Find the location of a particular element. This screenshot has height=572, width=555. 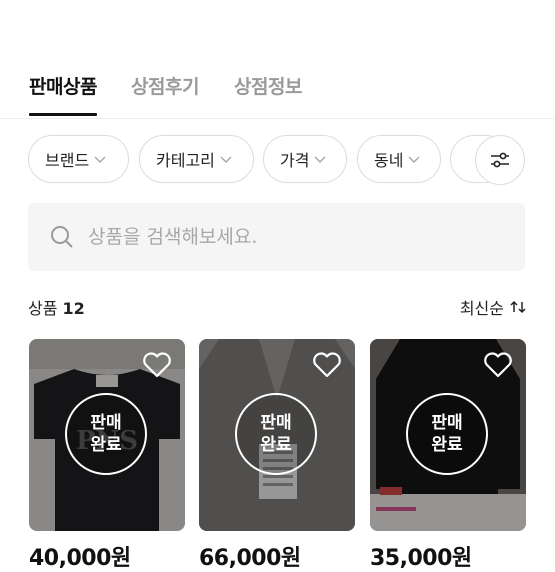

sort-arrows-icon is located at coordinates (518, 307).